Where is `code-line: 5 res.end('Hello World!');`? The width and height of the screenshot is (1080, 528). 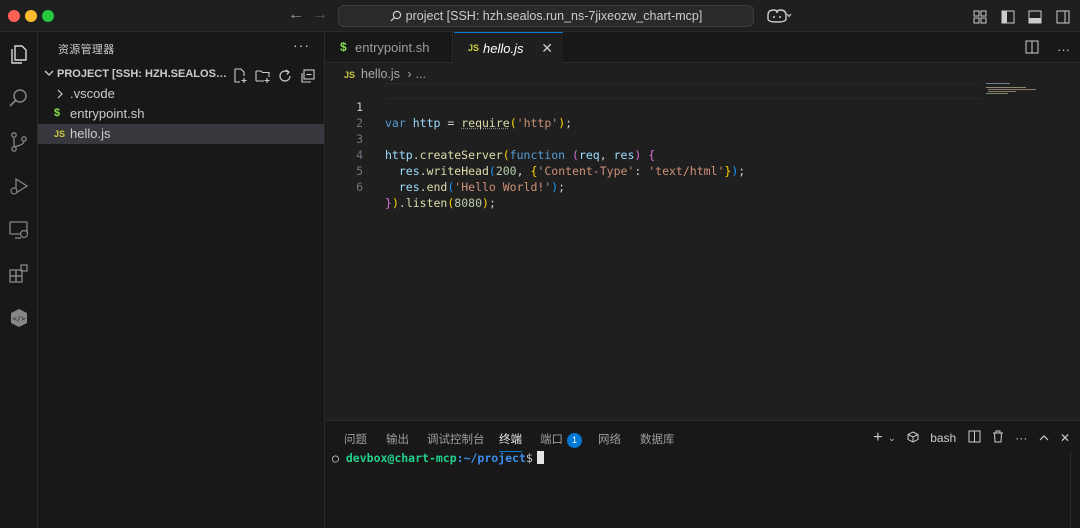
code-line: 5 res.end('Hello World!'); is located at coordinates (656, 170).